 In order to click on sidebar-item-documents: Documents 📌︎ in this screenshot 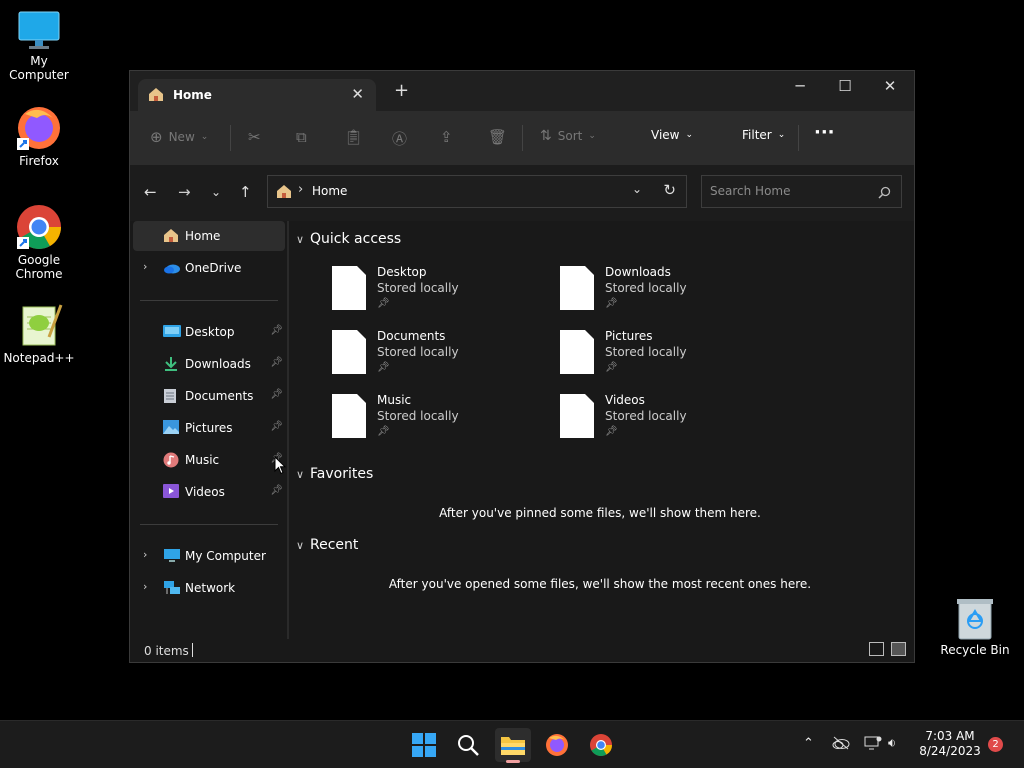, I will do `click(209, 396)`.